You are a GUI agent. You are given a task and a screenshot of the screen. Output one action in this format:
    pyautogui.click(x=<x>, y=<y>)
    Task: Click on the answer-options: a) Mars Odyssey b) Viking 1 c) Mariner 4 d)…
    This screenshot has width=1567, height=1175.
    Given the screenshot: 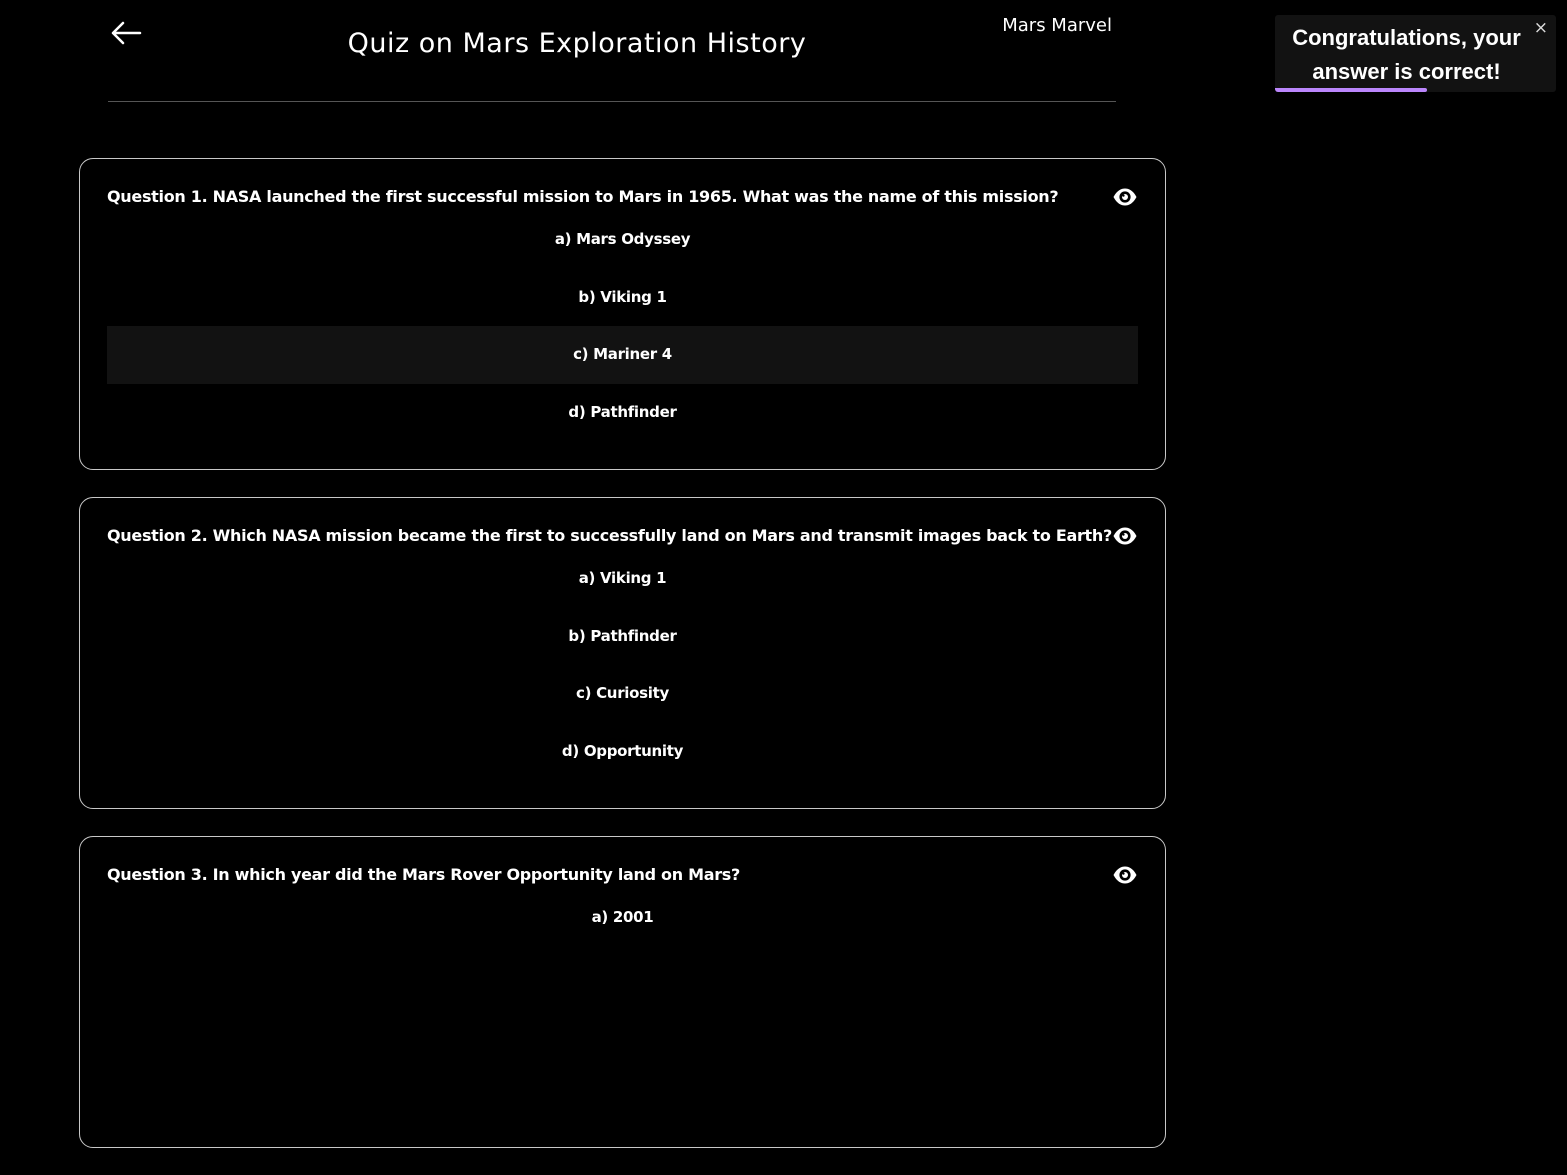 What is the action you would take?
    pyautogui.click(x=622, y=326)
    